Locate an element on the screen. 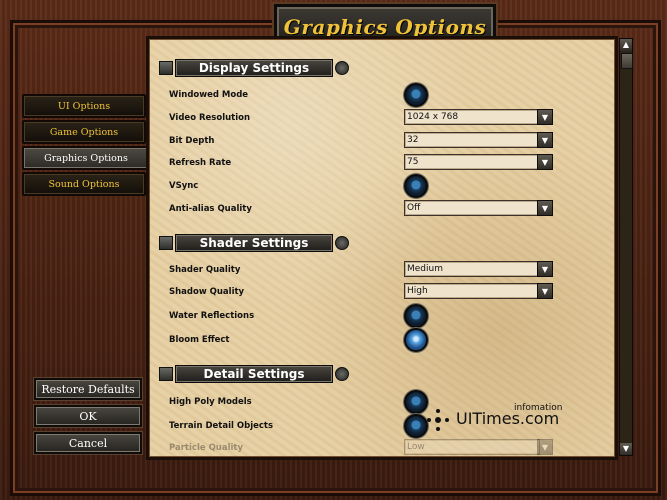  shadow-quality-select: High is located at coordinates (472, 291).